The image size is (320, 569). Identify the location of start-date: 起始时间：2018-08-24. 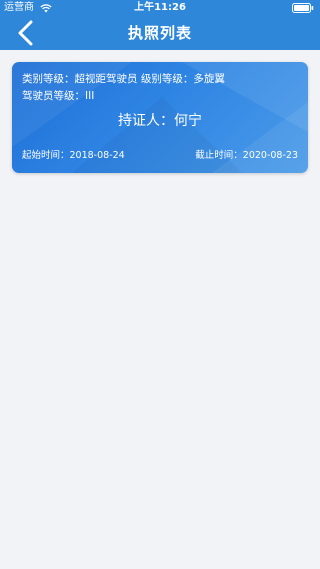
(73, 155).